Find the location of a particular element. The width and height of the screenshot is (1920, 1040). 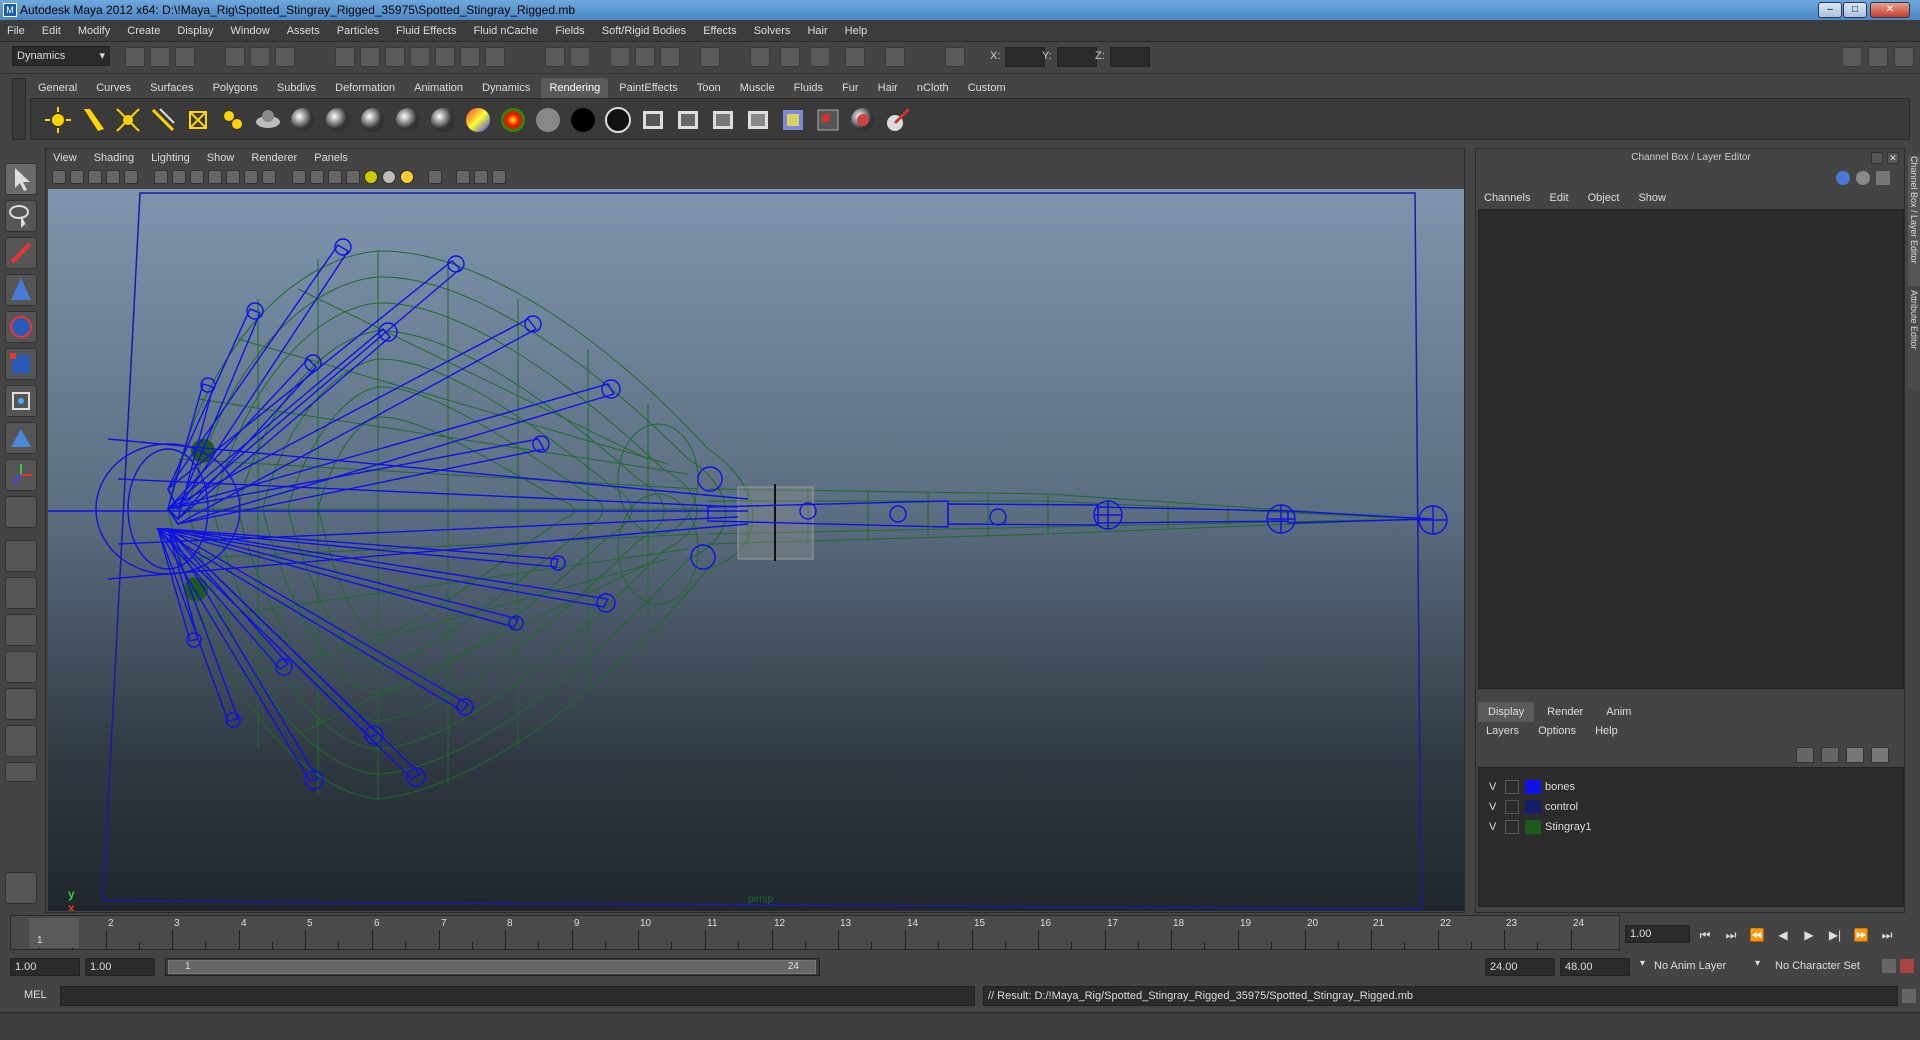

play-backwards-icon: ◀ is located at coordinates (1783, 935).